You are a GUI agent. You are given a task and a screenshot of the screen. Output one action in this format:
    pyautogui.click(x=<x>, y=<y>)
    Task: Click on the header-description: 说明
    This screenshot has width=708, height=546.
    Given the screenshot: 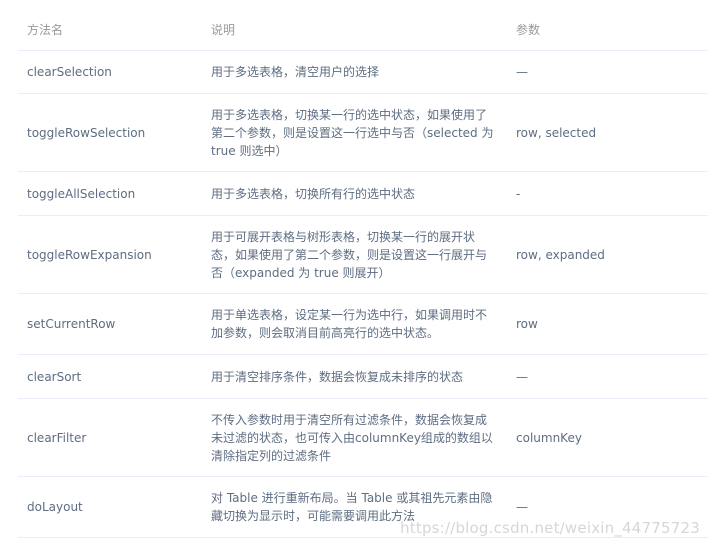 What is the action you would take?
    pyautogui.click(x=354, y=30)
    